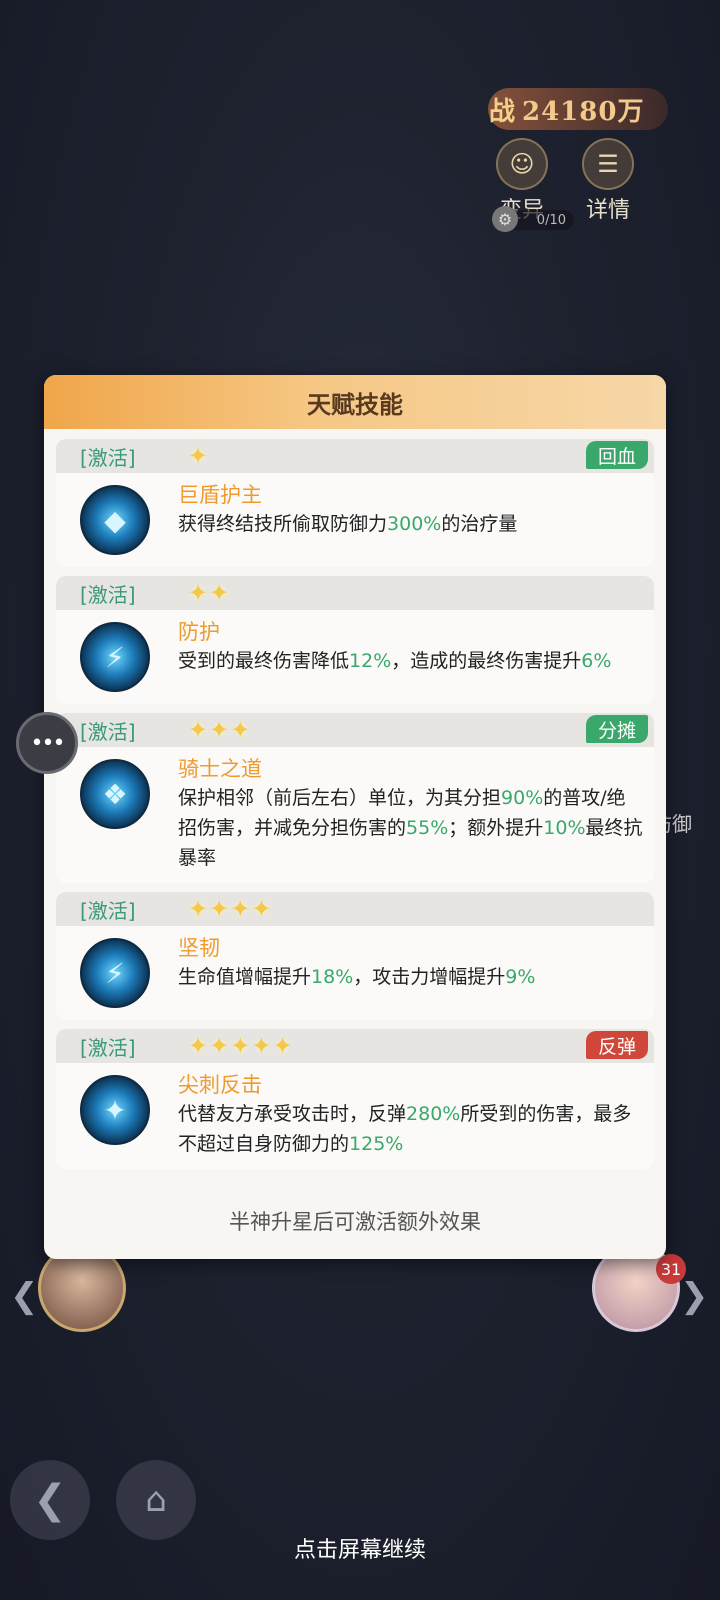 This screenshot has height=1600, width=720. What do you see at coordinates (220, 495) in the screenshot?
I see `skill-name: 巨盾护主` at bounding box center [220, 495].